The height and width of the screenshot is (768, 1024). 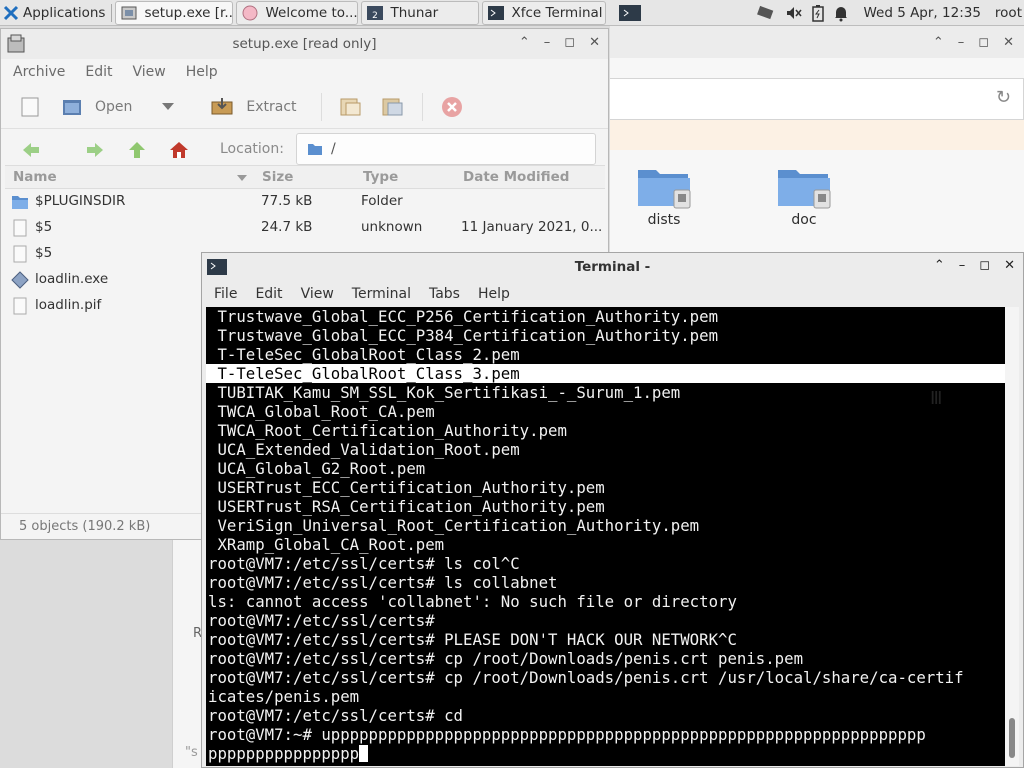 What do you see at coordinates (612, 267) in the screenshot?
I see `terminal-titlebar: Terminal - ⌃ – ◻ ✕` at bounding box center [612, 267].